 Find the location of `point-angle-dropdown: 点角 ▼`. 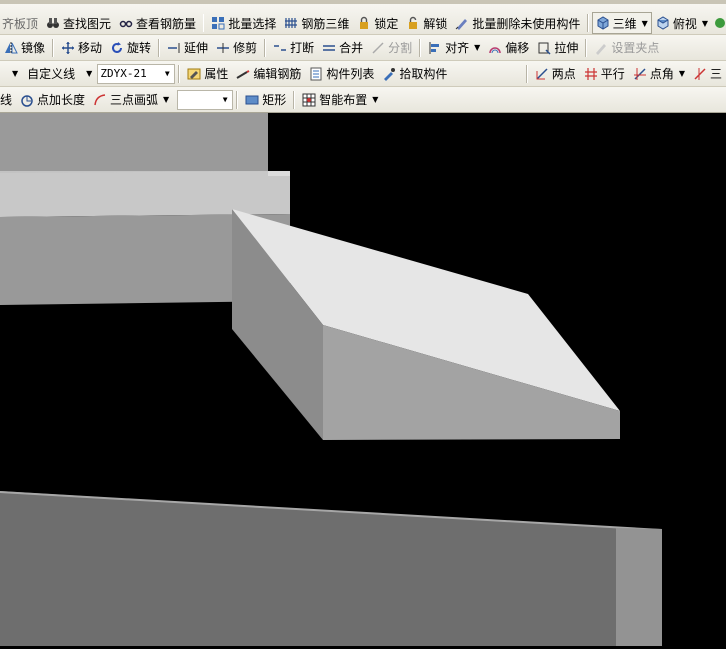

point-angle-dropdown: 点角 ▼ is located at coordinates (659, 74).